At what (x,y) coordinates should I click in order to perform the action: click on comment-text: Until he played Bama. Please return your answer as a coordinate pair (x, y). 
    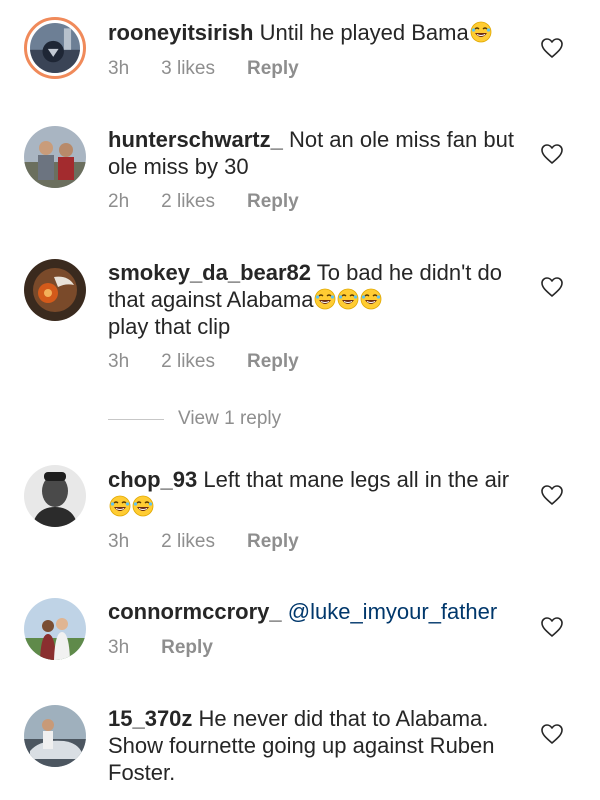
    Looking at the image, I should click on (364, 32).